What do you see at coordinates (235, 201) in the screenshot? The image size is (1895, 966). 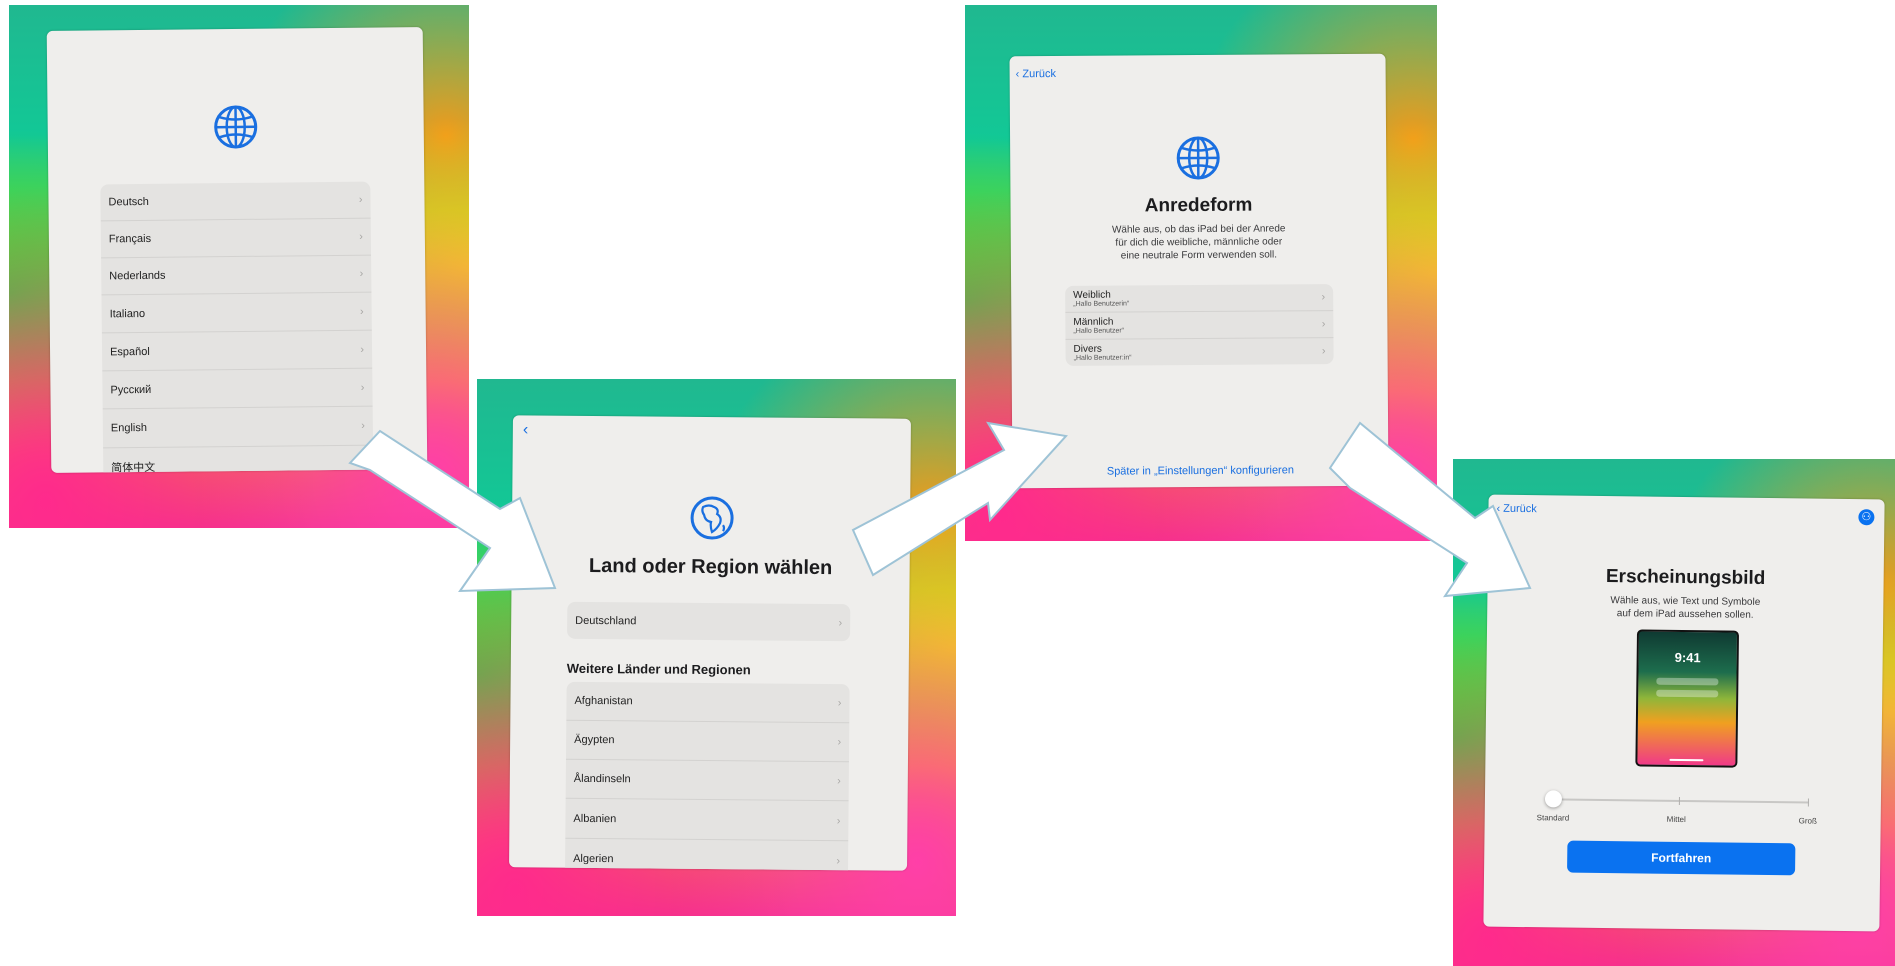 I see `language-item: Deutsch ›` at bounding box center [235, 201].